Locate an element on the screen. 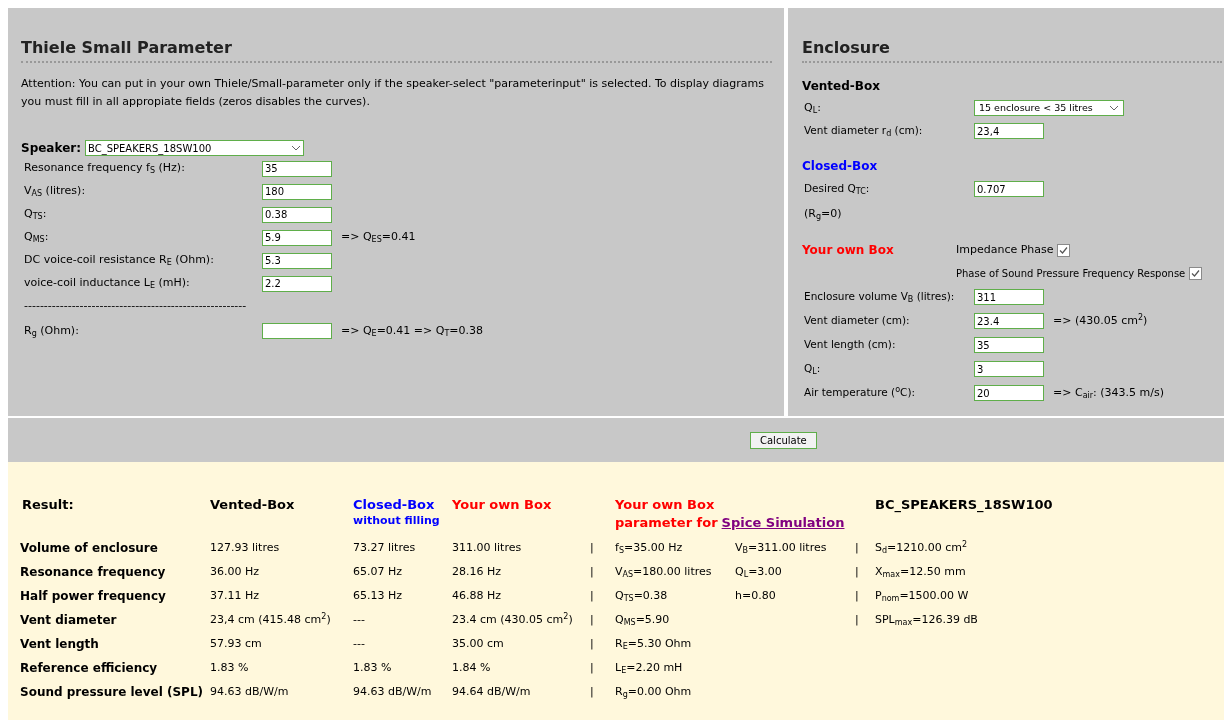 The image size is (1224, 720). row-label: Half power frequency is located at coordinates (93, 596).